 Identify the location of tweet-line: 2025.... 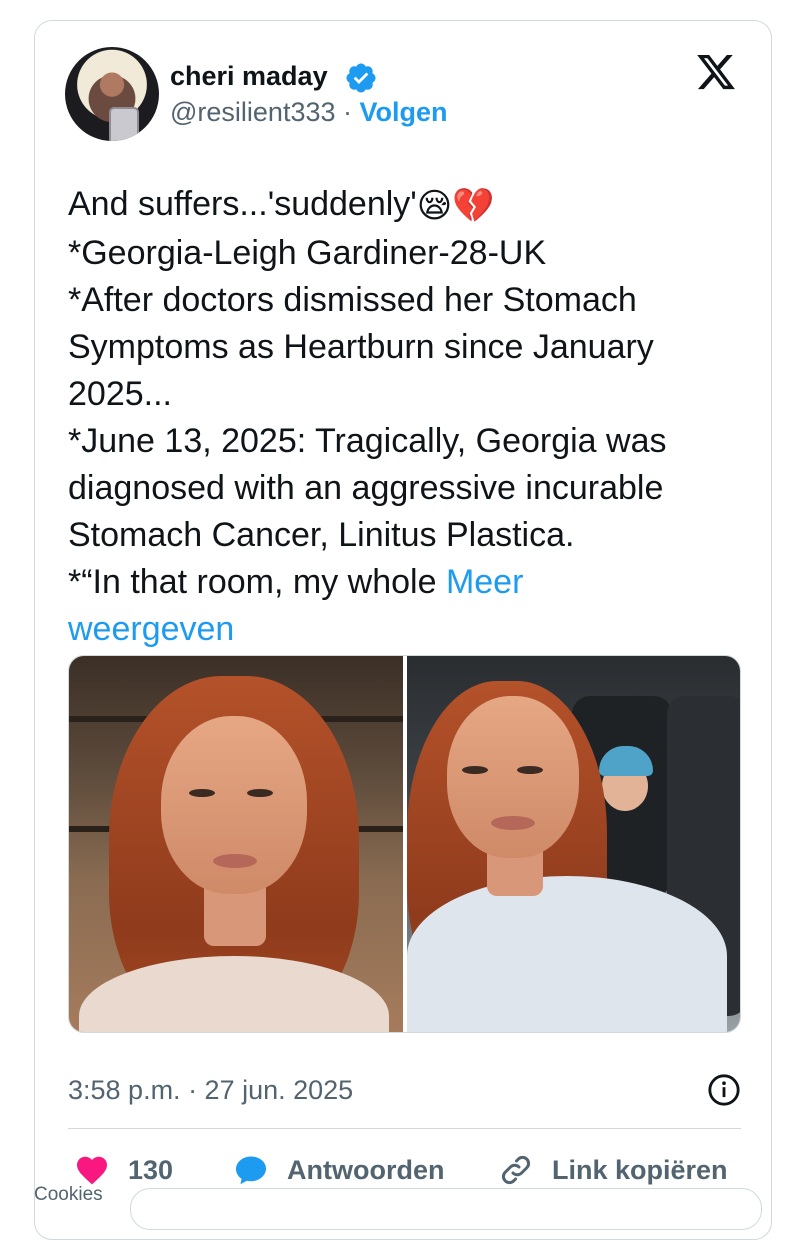
(120, 393).